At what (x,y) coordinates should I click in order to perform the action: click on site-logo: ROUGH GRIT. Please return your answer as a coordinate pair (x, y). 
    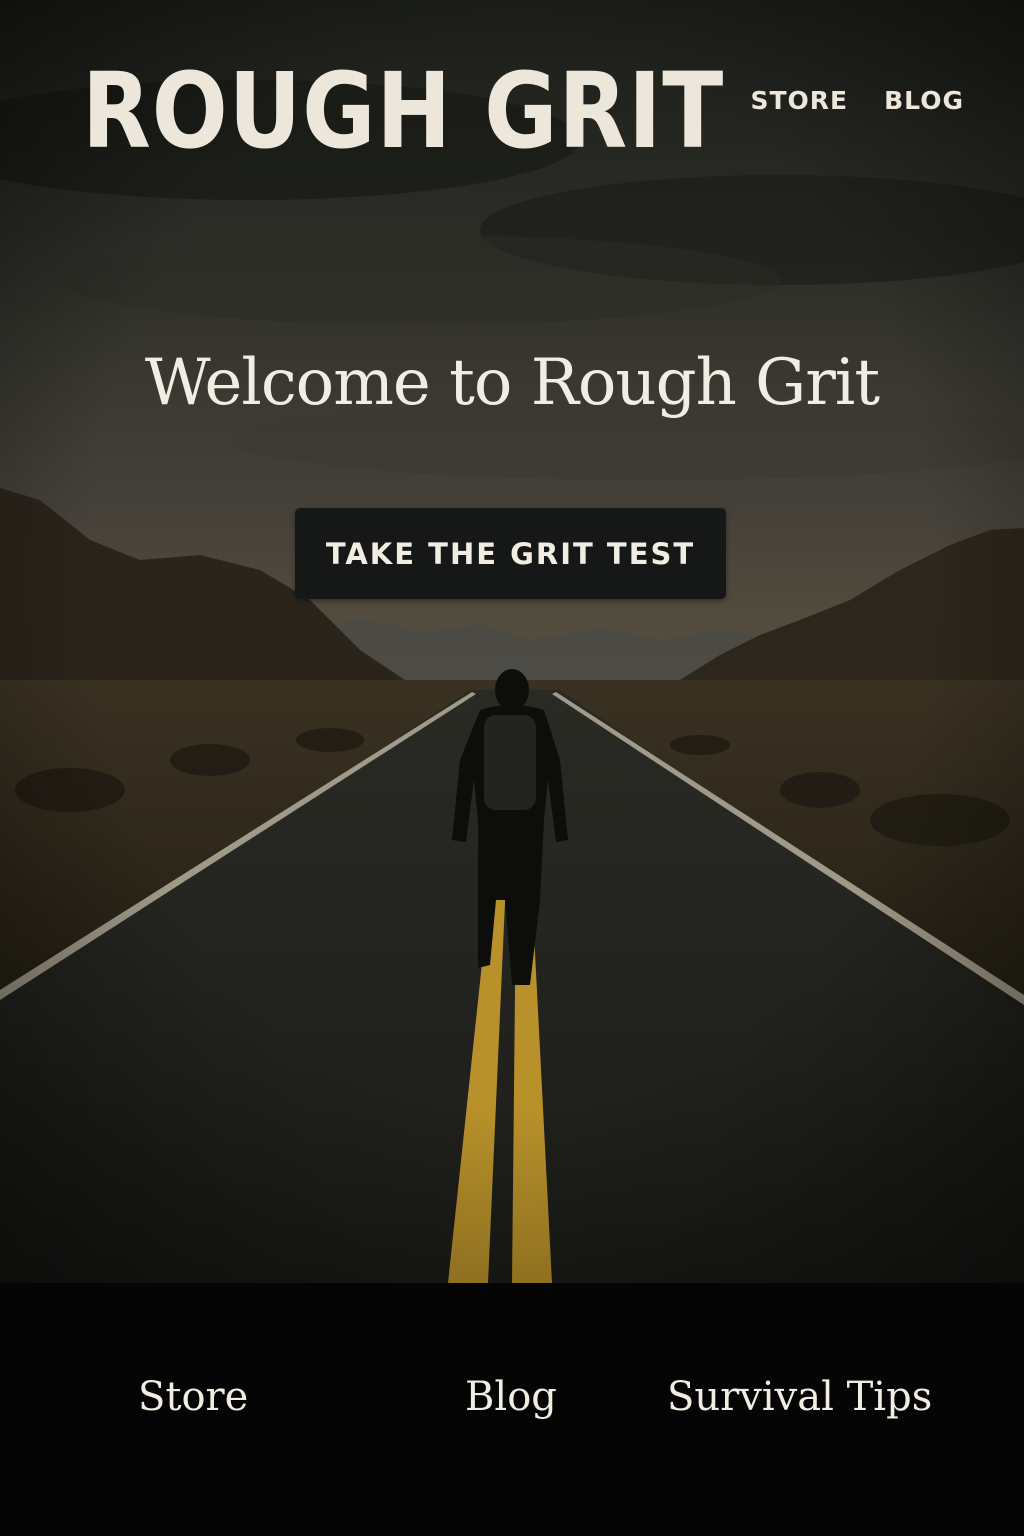
    Looking at the image, I should click on (403, 111).